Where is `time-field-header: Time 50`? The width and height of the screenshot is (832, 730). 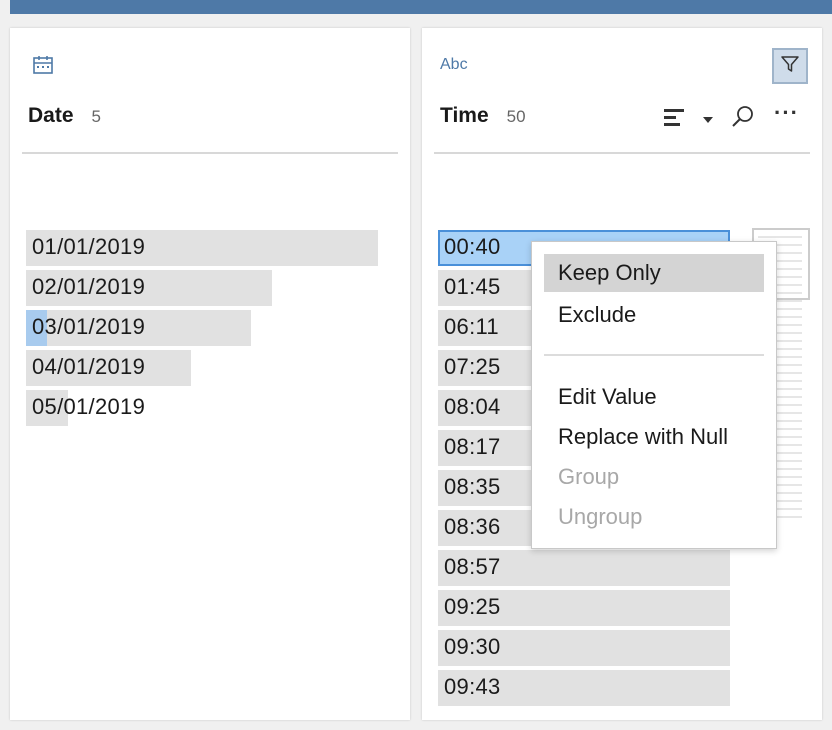 time-field-header: Time 50 is located at coordinates (483, 116).